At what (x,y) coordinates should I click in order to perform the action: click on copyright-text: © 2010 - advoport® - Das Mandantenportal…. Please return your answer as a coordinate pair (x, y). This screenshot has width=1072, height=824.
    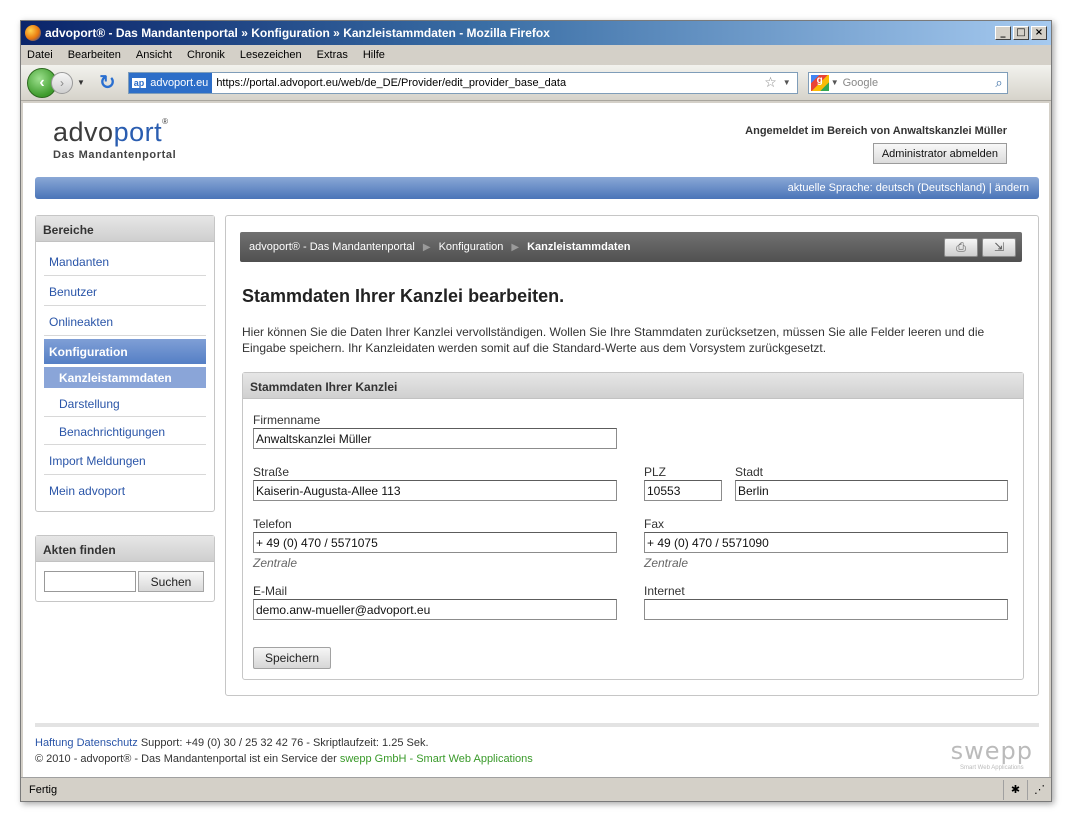
    Looking at the image, I should click on (187, 759).